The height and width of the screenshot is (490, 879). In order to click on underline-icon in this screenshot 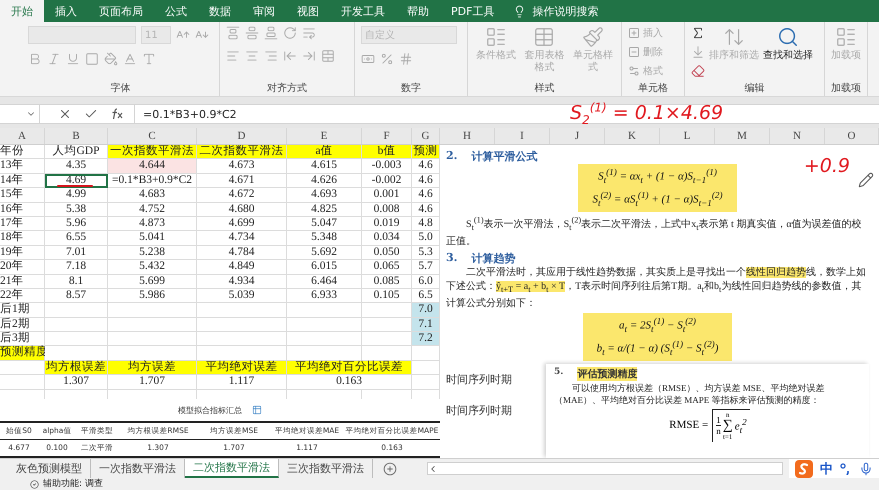, I will do `click(73, 59)`.